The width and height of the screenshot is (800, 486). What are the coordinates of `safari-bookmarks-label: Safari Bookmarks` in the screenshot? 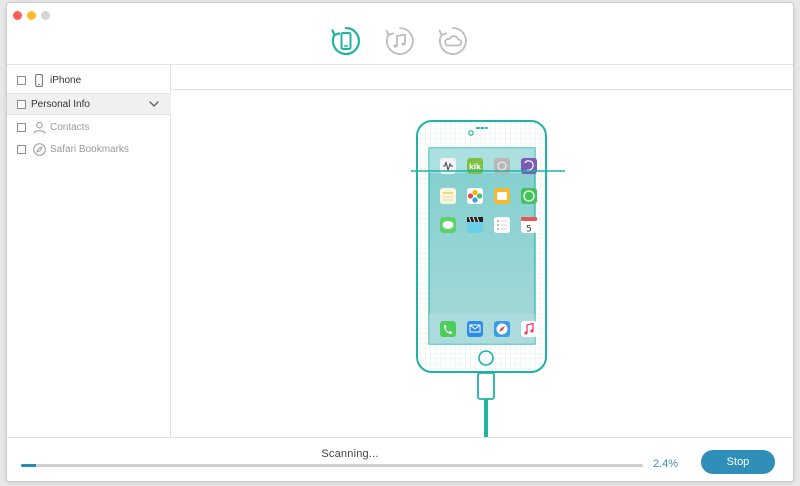 It's located at (89, 149).